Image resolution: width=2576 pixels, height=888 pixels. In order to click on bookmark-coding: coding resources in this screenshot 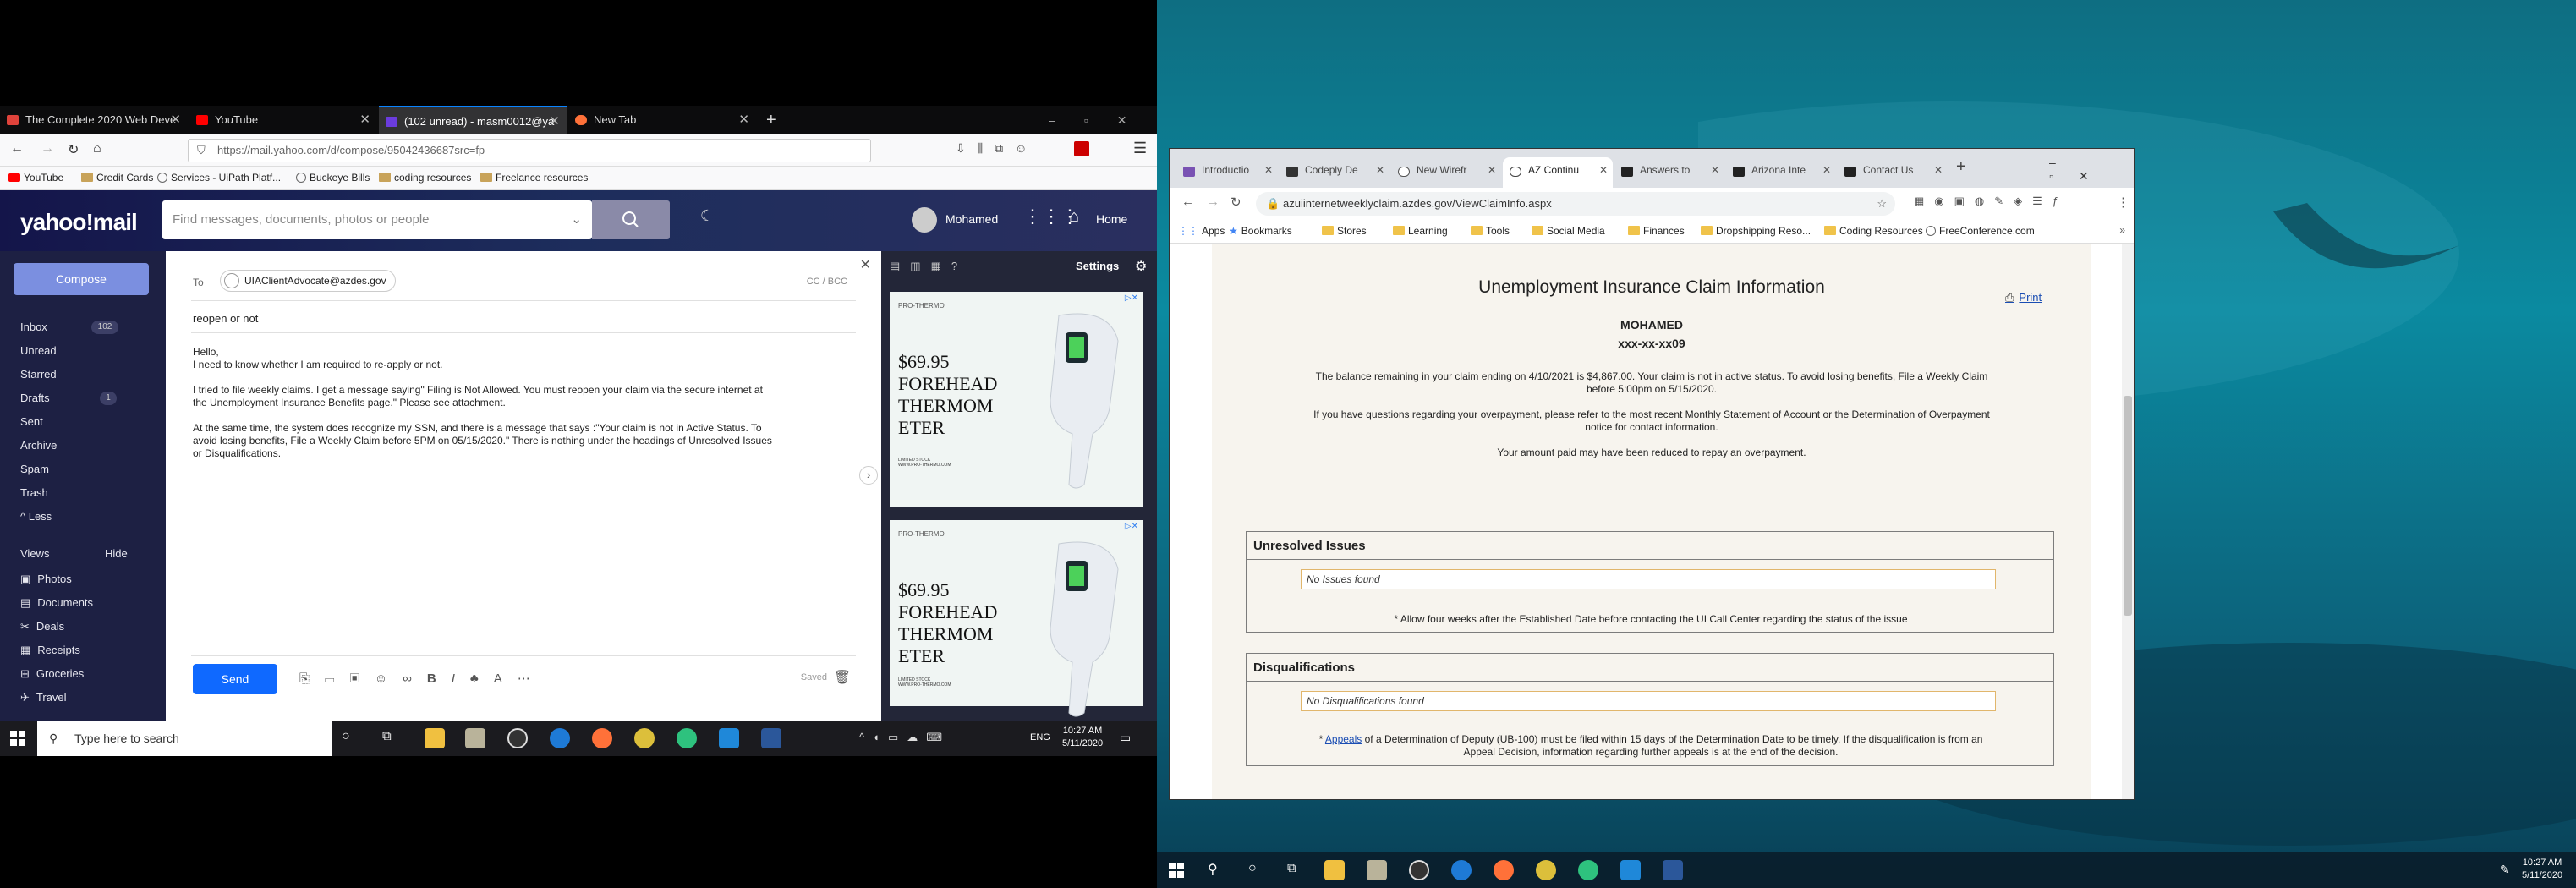, I will do `click(425, 178)`.